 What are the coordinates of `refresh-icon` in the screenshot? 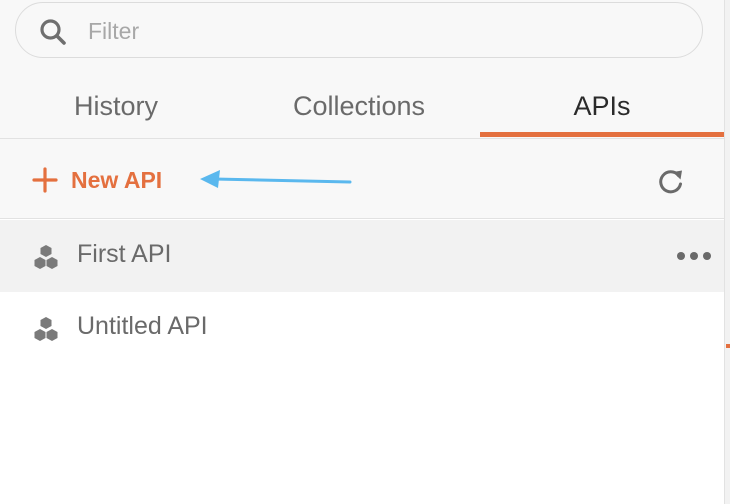 It's located at (671, 181).